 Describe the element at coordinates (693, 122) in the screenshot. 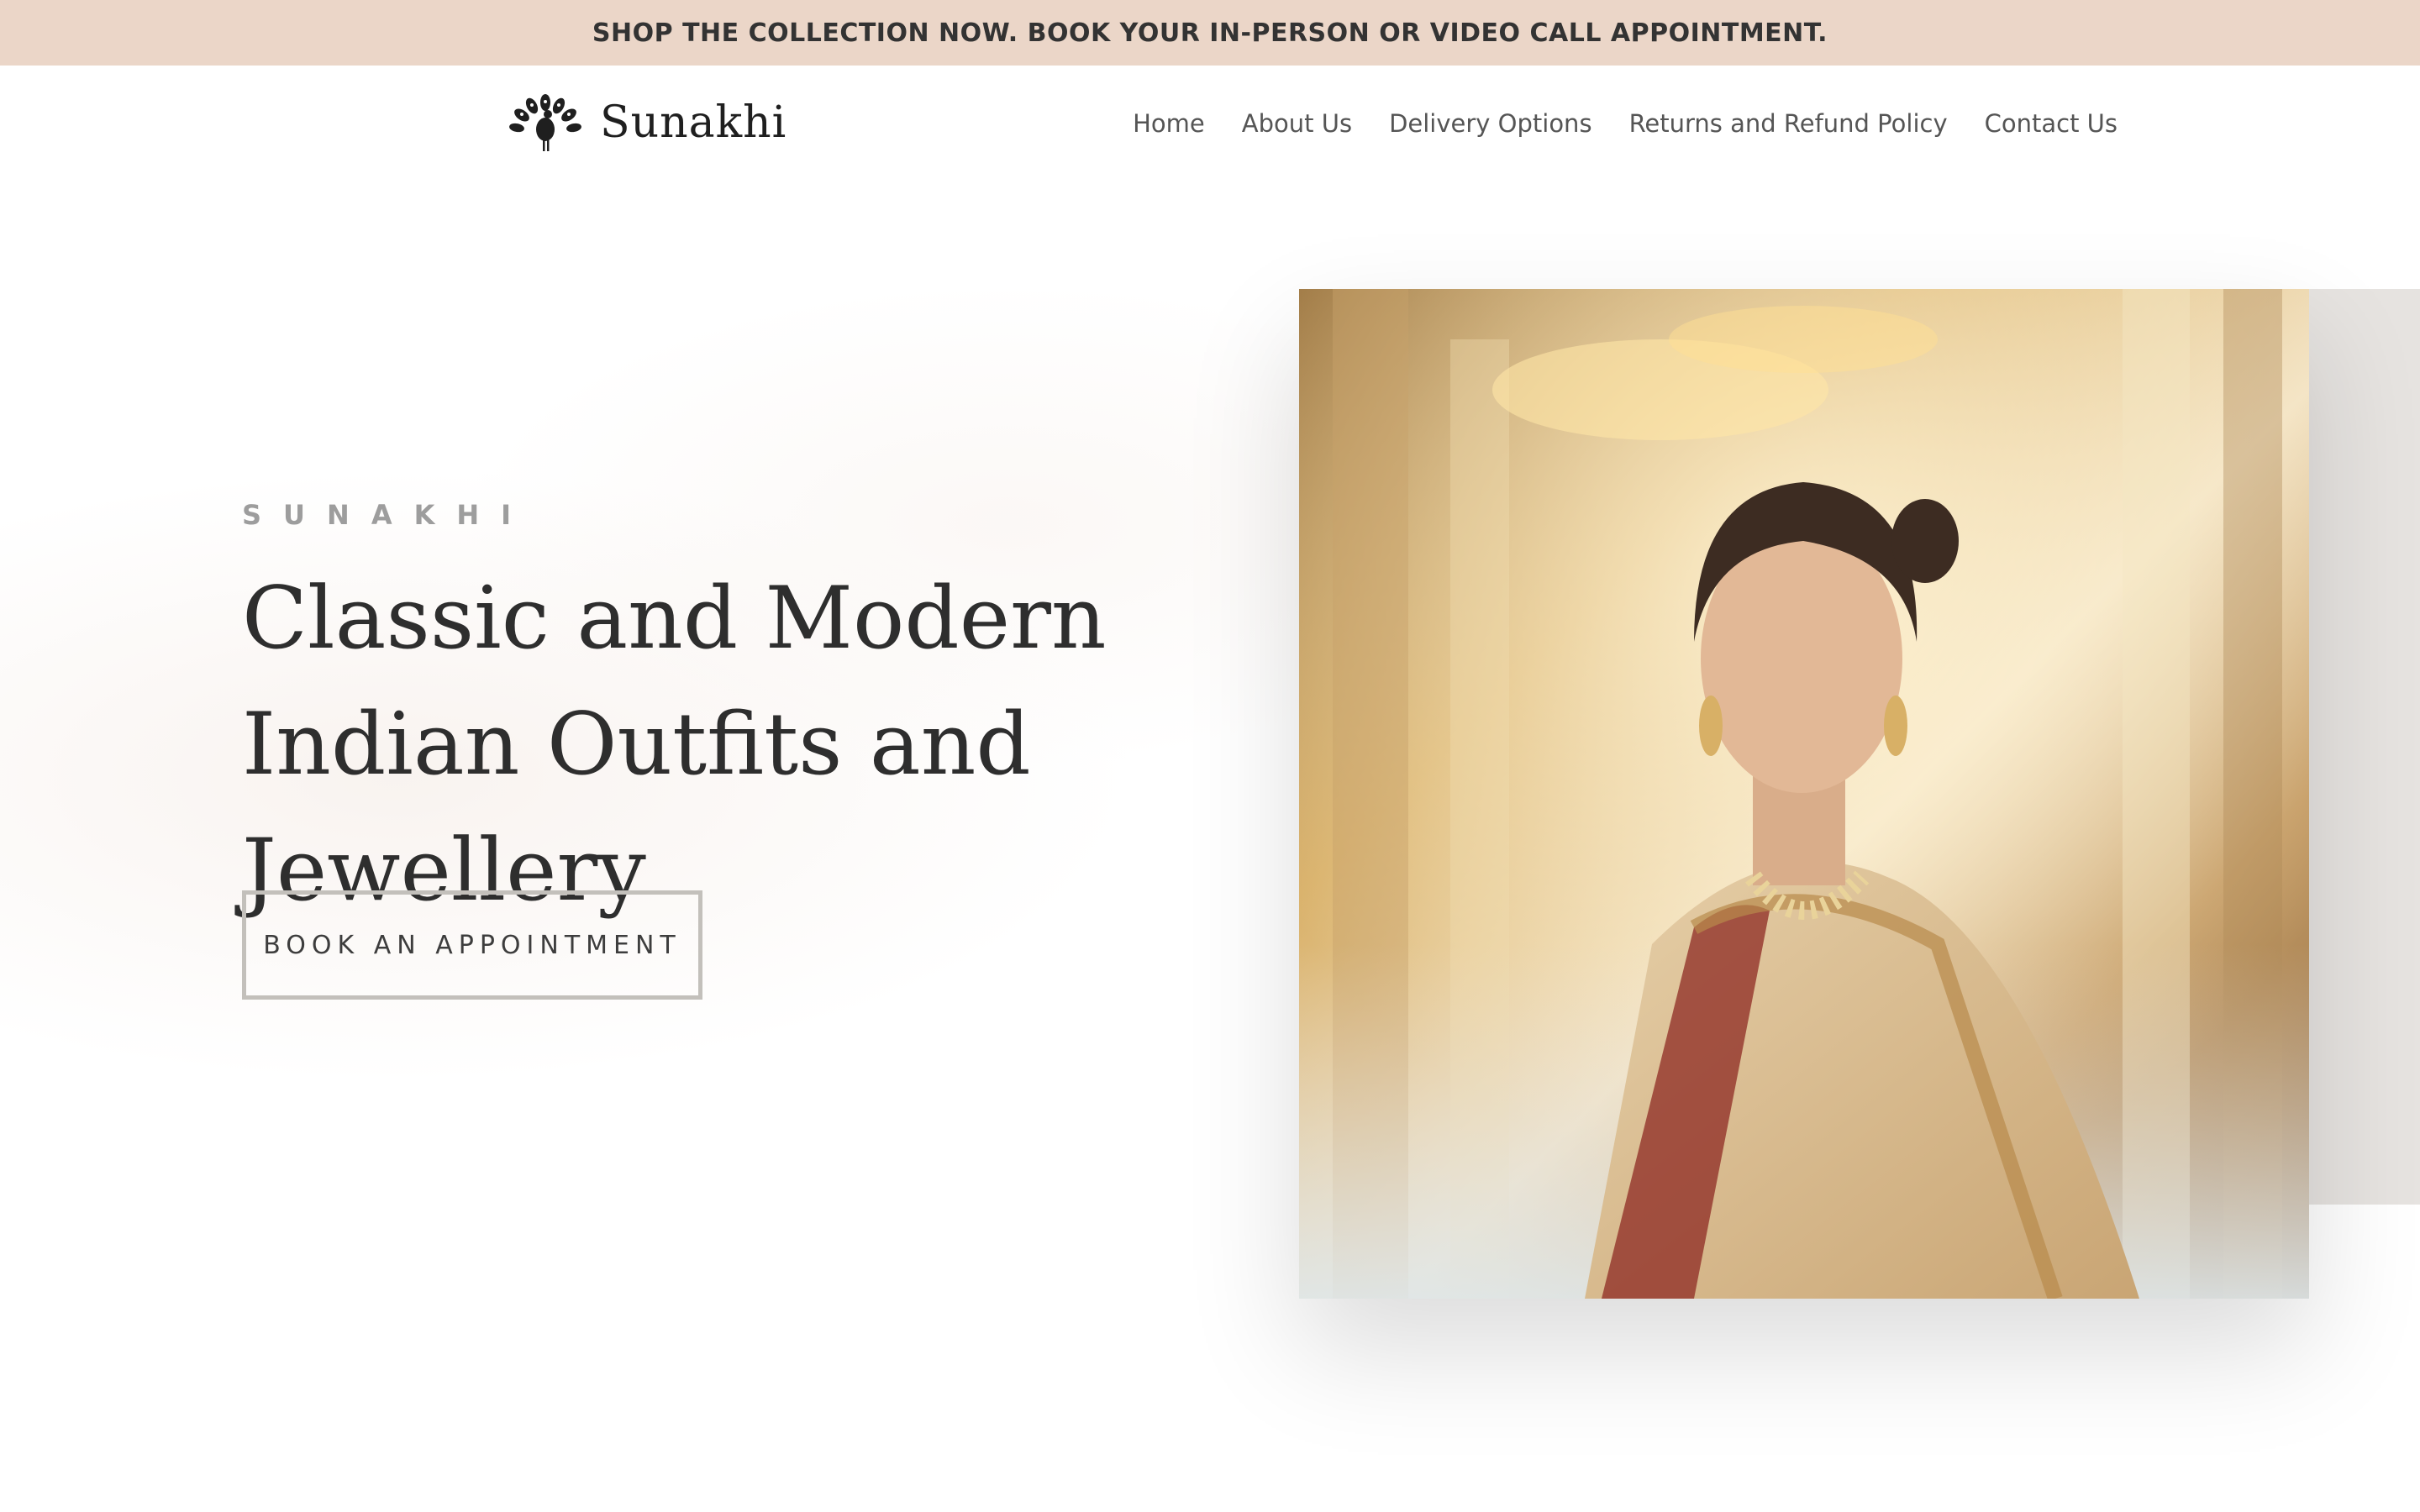

I see `logo-text: Sunakhi` at that location.